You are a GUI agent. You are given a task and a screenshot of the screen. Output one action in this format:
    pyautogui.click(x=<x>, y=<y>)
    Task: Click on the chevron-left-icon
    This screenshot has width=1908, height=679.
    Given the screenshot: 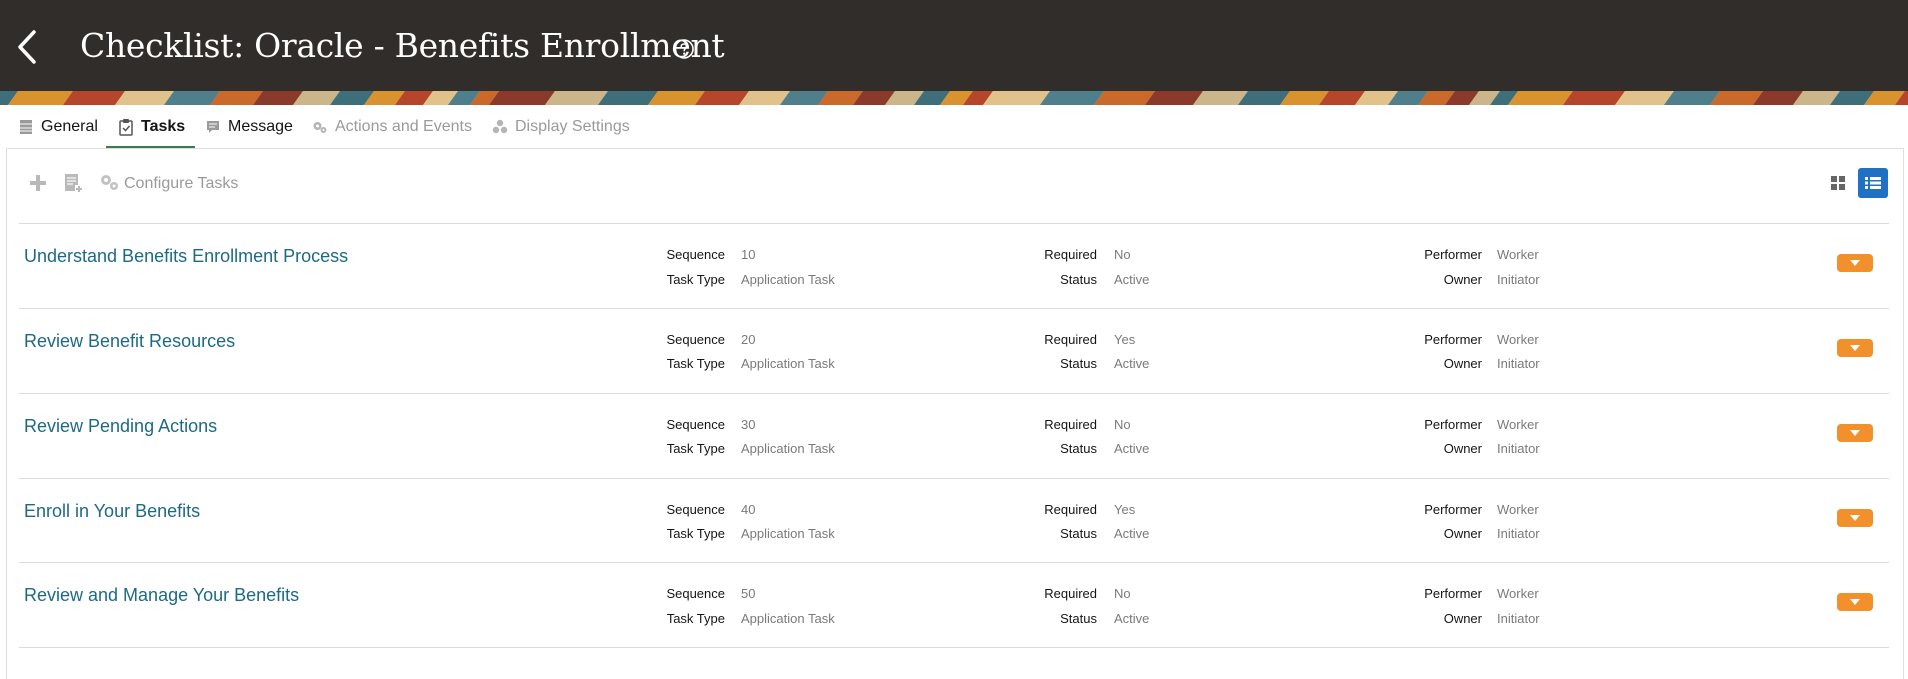 What is the action you would take?
    pyautogui.click(x=27, y=47)
    